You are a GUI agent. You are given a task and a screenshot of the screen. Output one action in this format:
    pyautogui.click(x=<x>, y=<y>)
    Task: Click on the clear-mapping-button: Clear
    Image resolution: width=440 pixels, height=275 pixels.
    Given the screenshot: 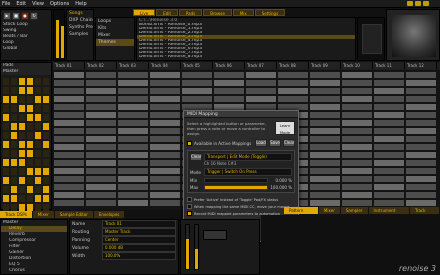 What is the action you would take?
    pyautogui.click(x=196, y=157)
    